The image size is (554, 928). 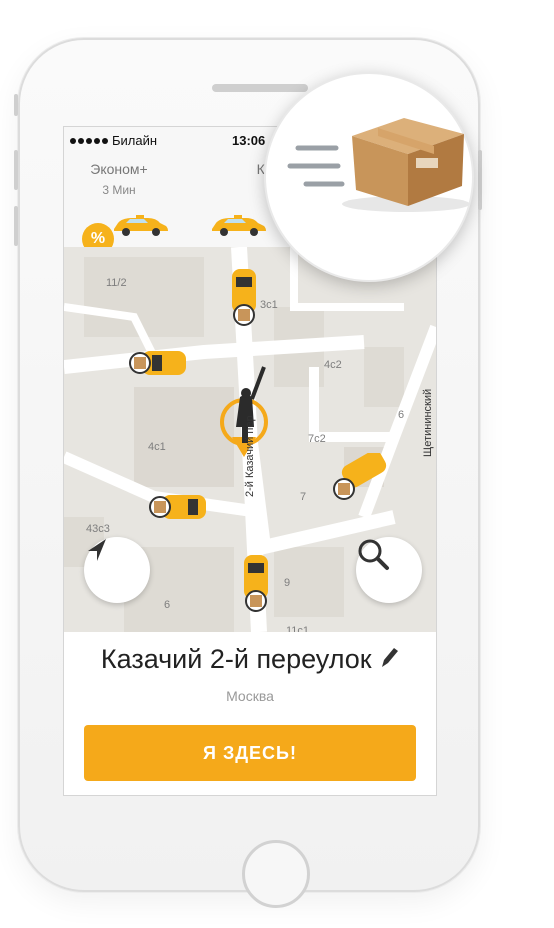 What do you see at coordinates (119, 190) in the screenshot?
I see `tariff-eta: 3 Мин` at bounding box center [119, 190].